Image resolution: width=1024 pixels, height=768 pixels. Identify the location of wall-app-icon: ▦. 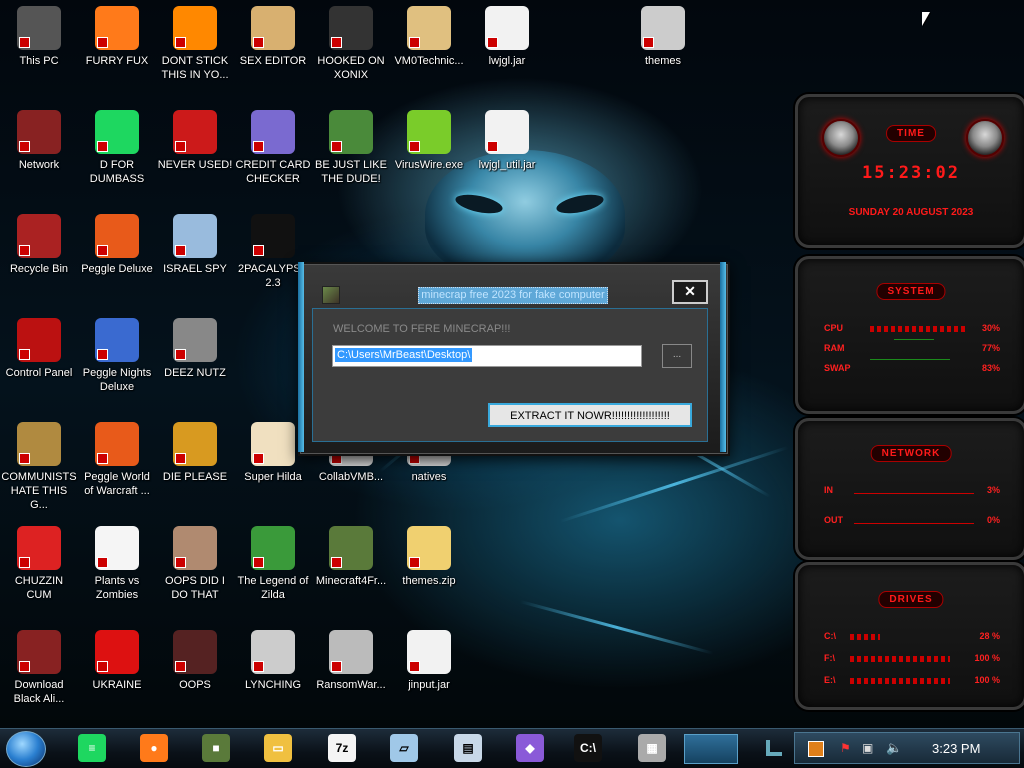
(652, 748).